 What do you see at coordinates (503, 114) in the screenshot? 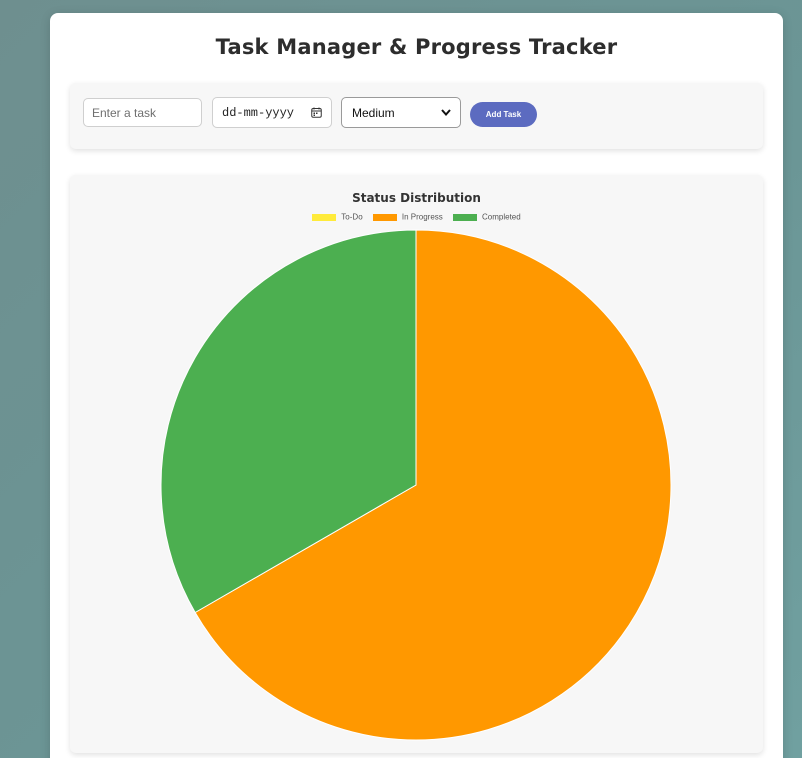
I see `add-task-button: Add Task` at bounding box center [503, 114].